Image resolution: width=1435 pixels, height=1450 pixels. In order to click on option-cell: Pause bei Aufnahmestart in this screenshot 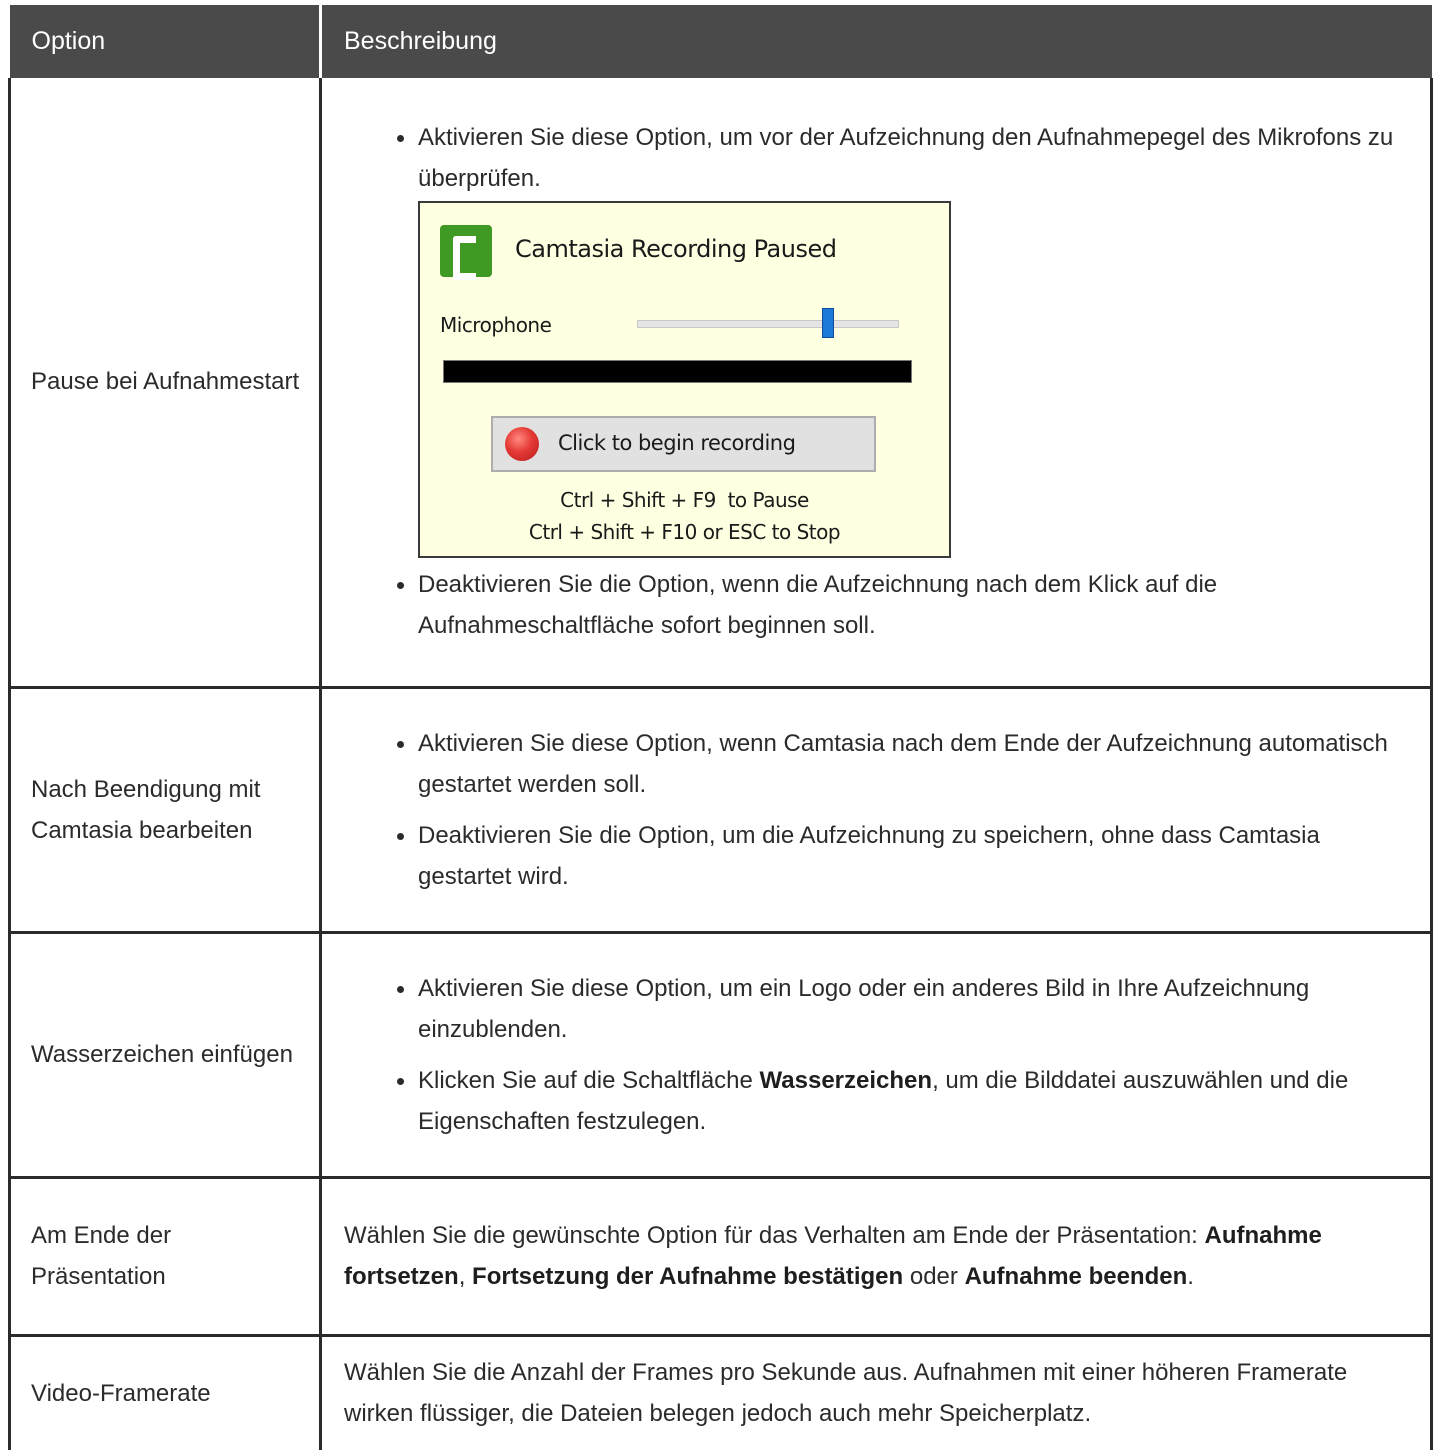, I will do `click(165, 383)`.